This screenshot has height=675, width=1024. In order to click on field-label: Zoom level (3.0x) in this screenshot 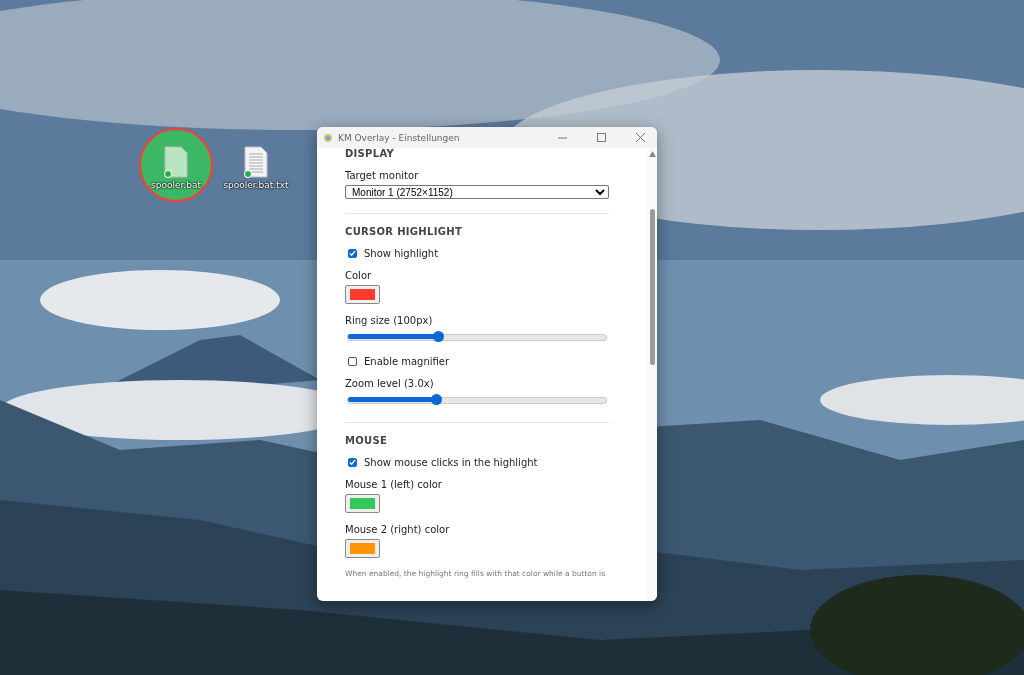, I will do `click(390, 383)`.